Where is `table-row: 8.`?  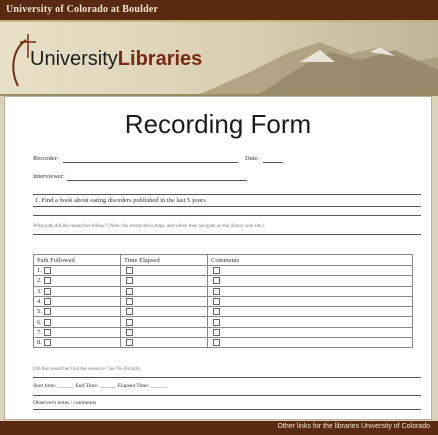 table-row: 8. is located at coordinates (223, 343).